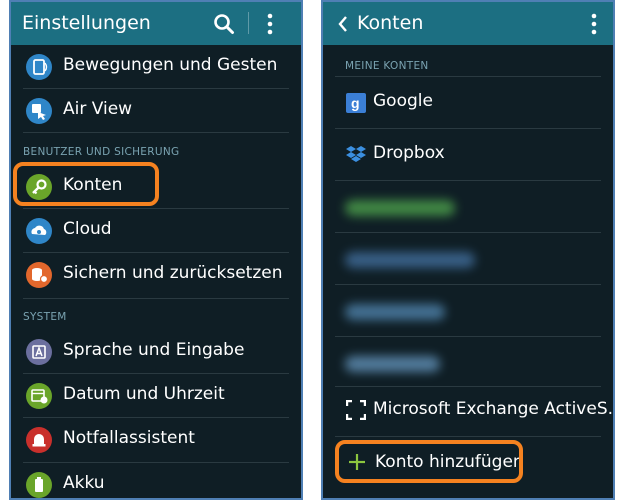 The image size is (624, 500). I want to click on emergency-light-icon, so click(39, 440).